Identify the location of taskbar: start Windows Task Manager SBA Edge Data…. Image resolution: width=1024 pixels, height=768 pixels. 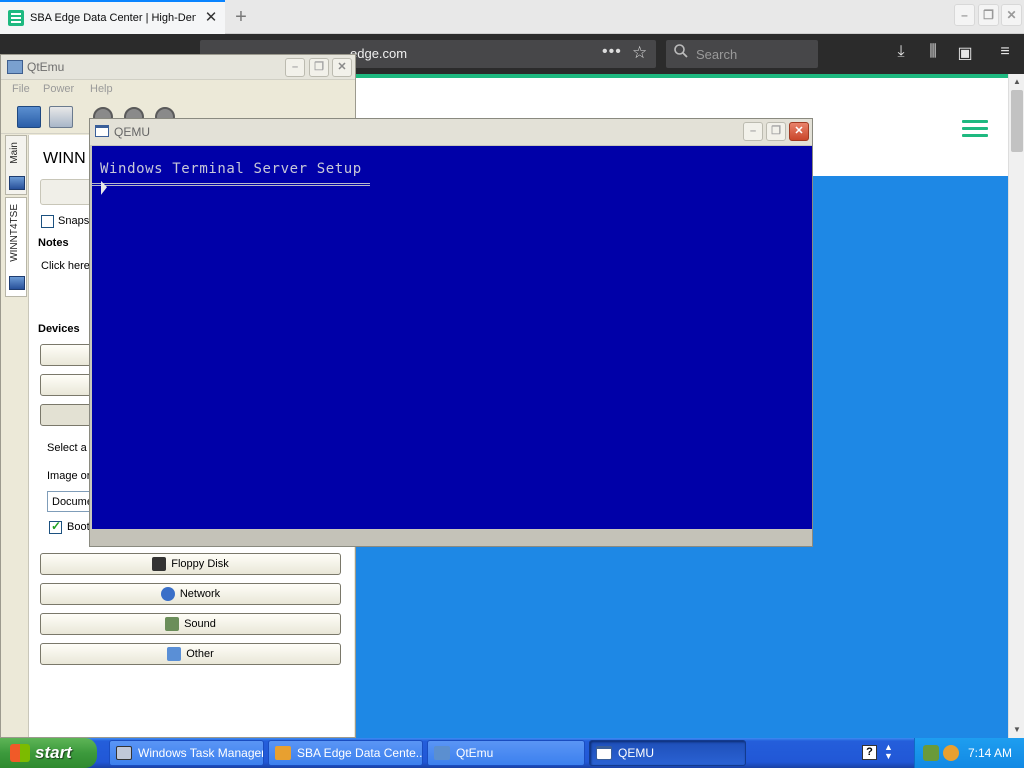
(512, 753).